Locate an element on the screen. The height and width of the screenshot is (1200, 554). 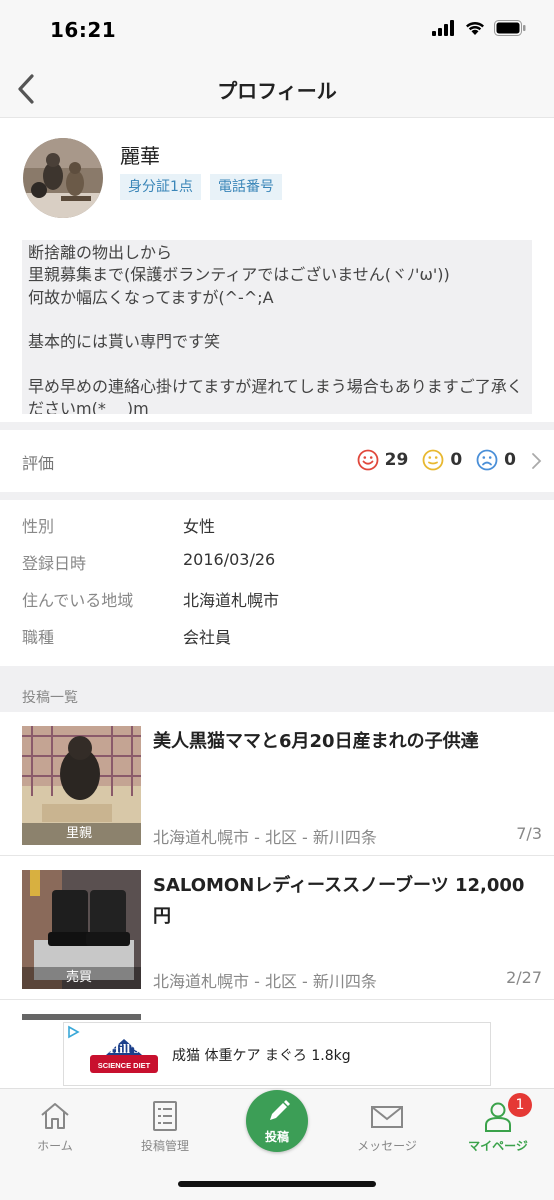
post-thumbnail: 売買 is located at coordinates (81, 929).